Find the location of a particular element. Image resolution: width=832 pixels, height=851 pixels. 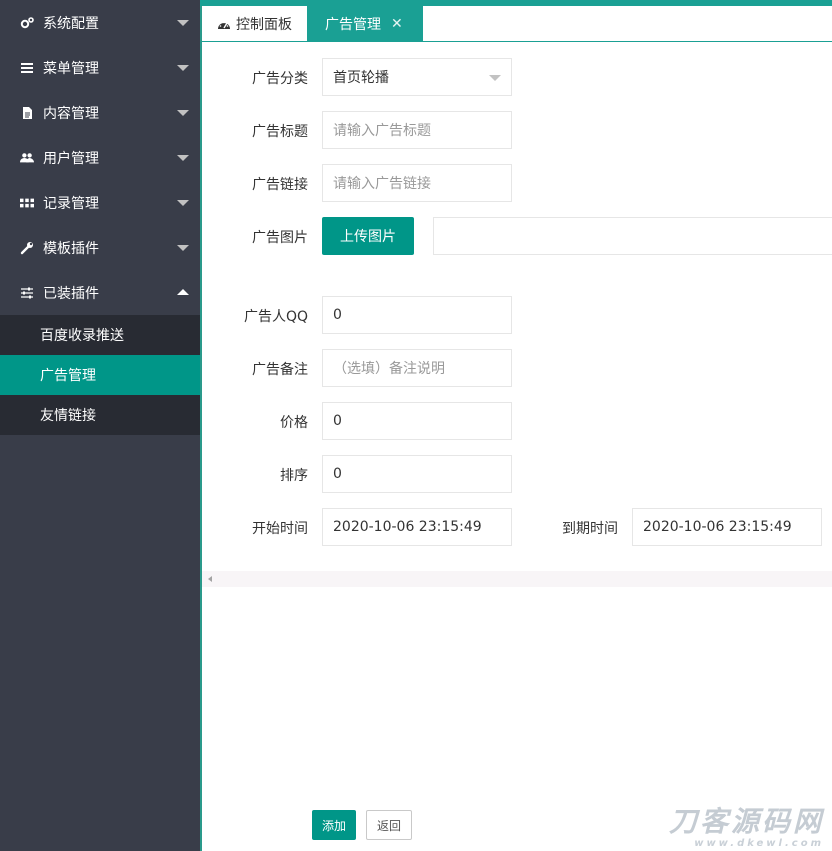

tab-dashboard: 控制面板 is located at coordinates (254, 23).